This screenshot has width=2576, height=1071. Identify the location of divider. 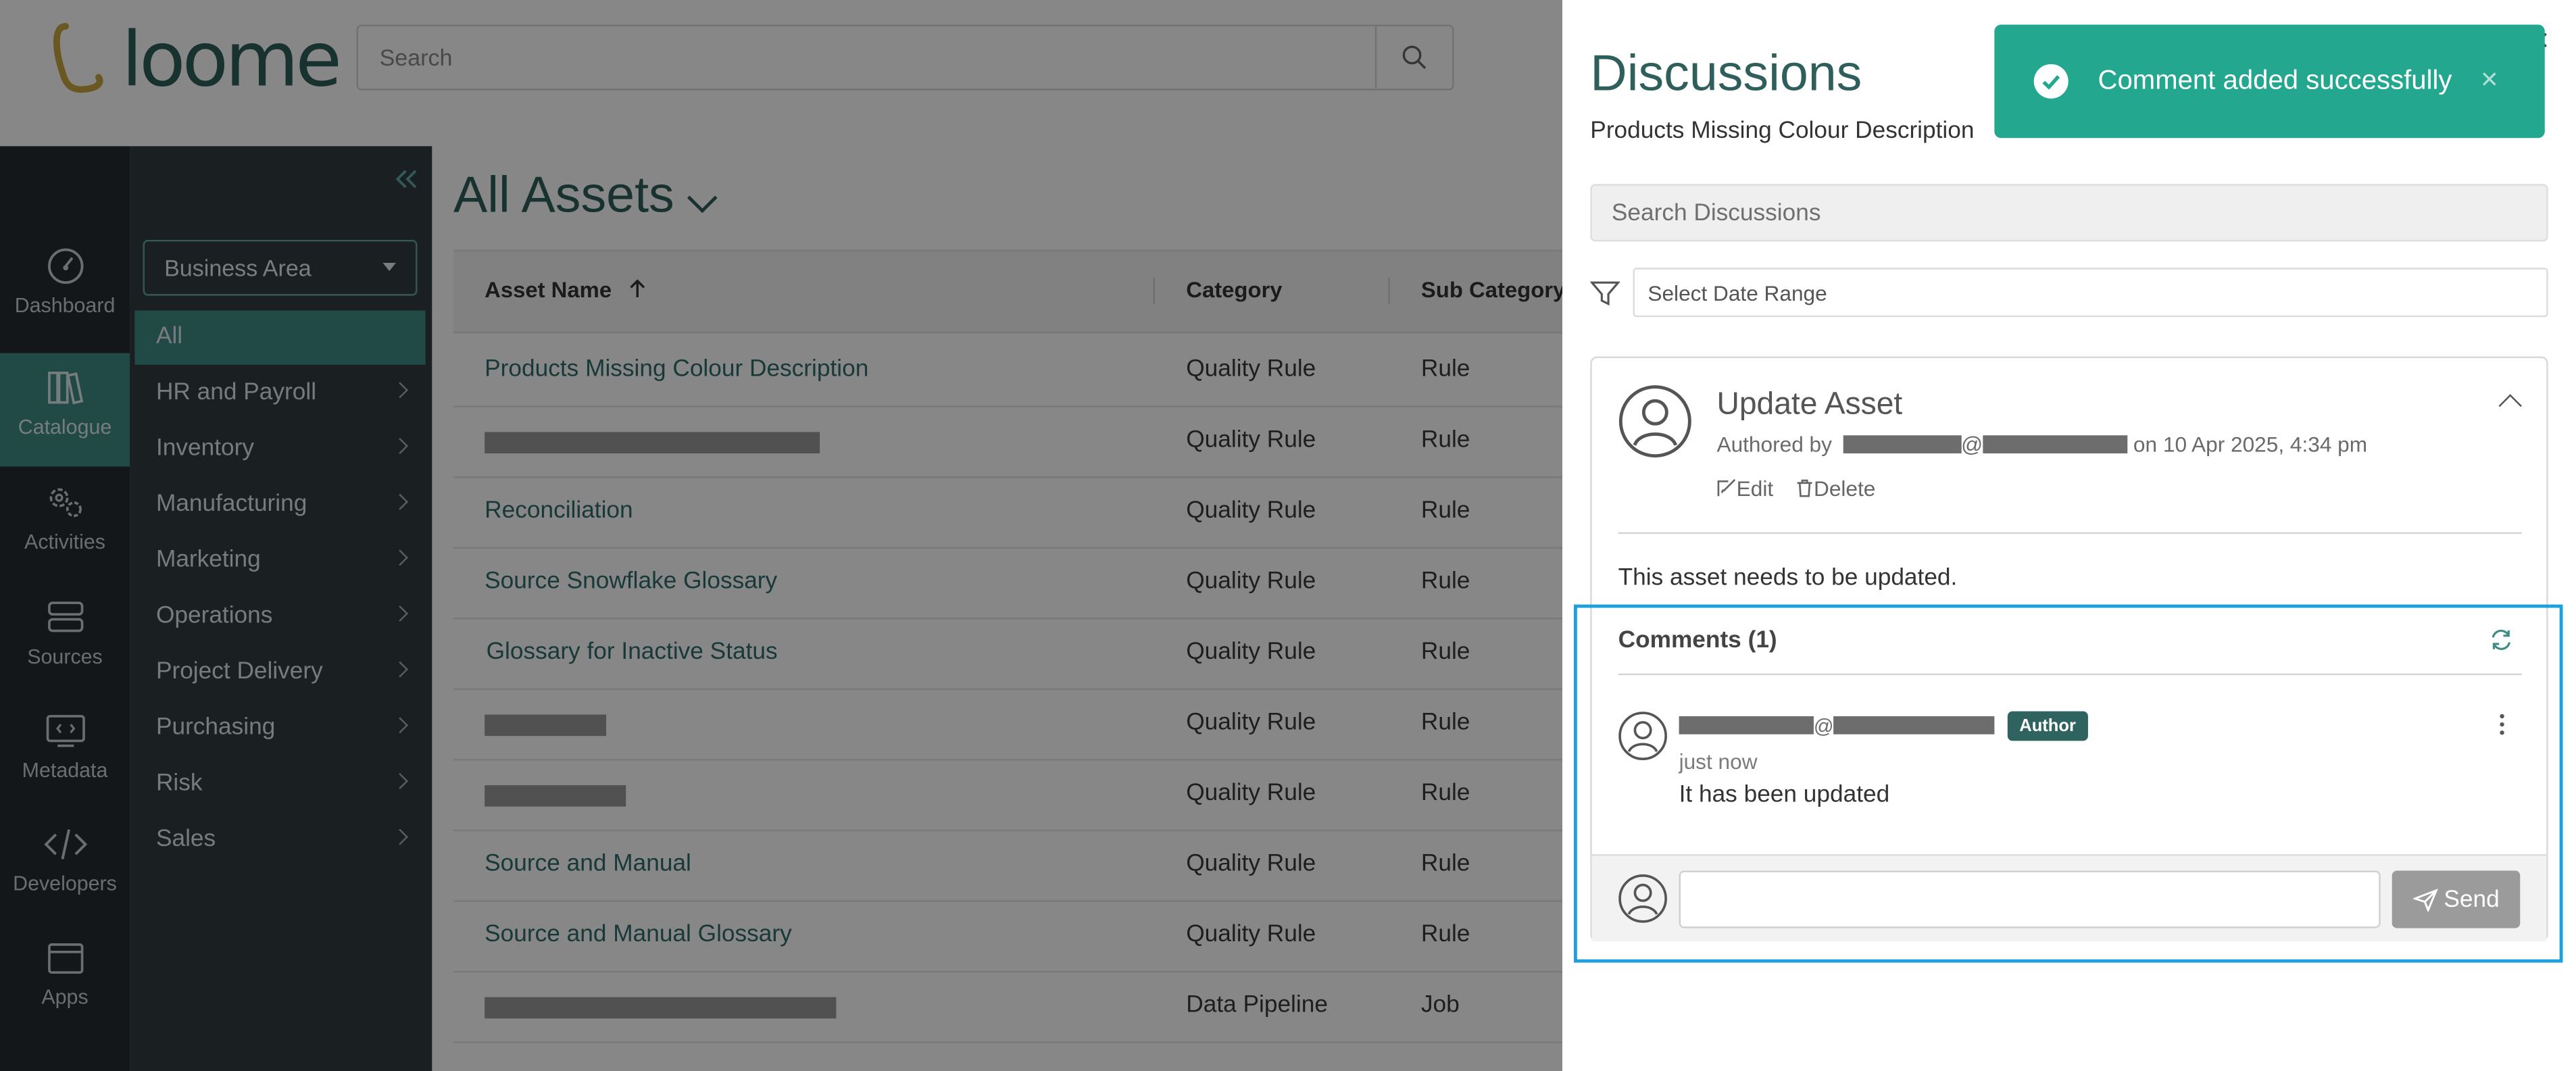
(2070, 533).